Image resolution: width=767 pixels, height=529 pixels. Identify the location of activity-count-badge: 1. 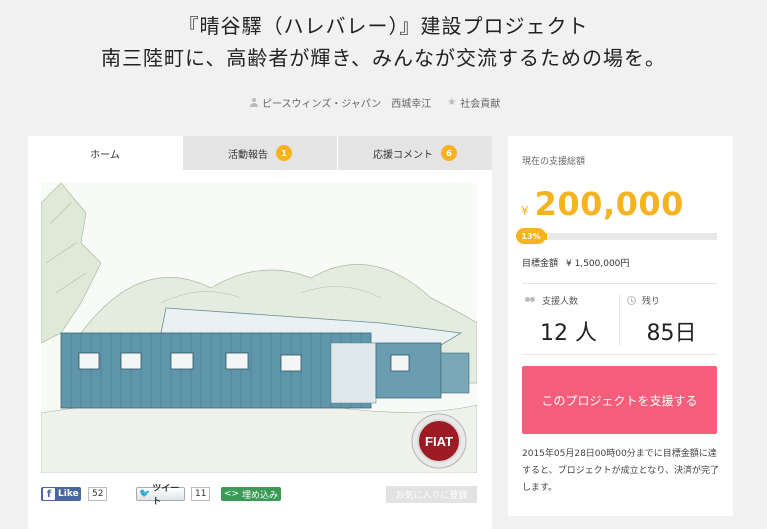
(284, 153).